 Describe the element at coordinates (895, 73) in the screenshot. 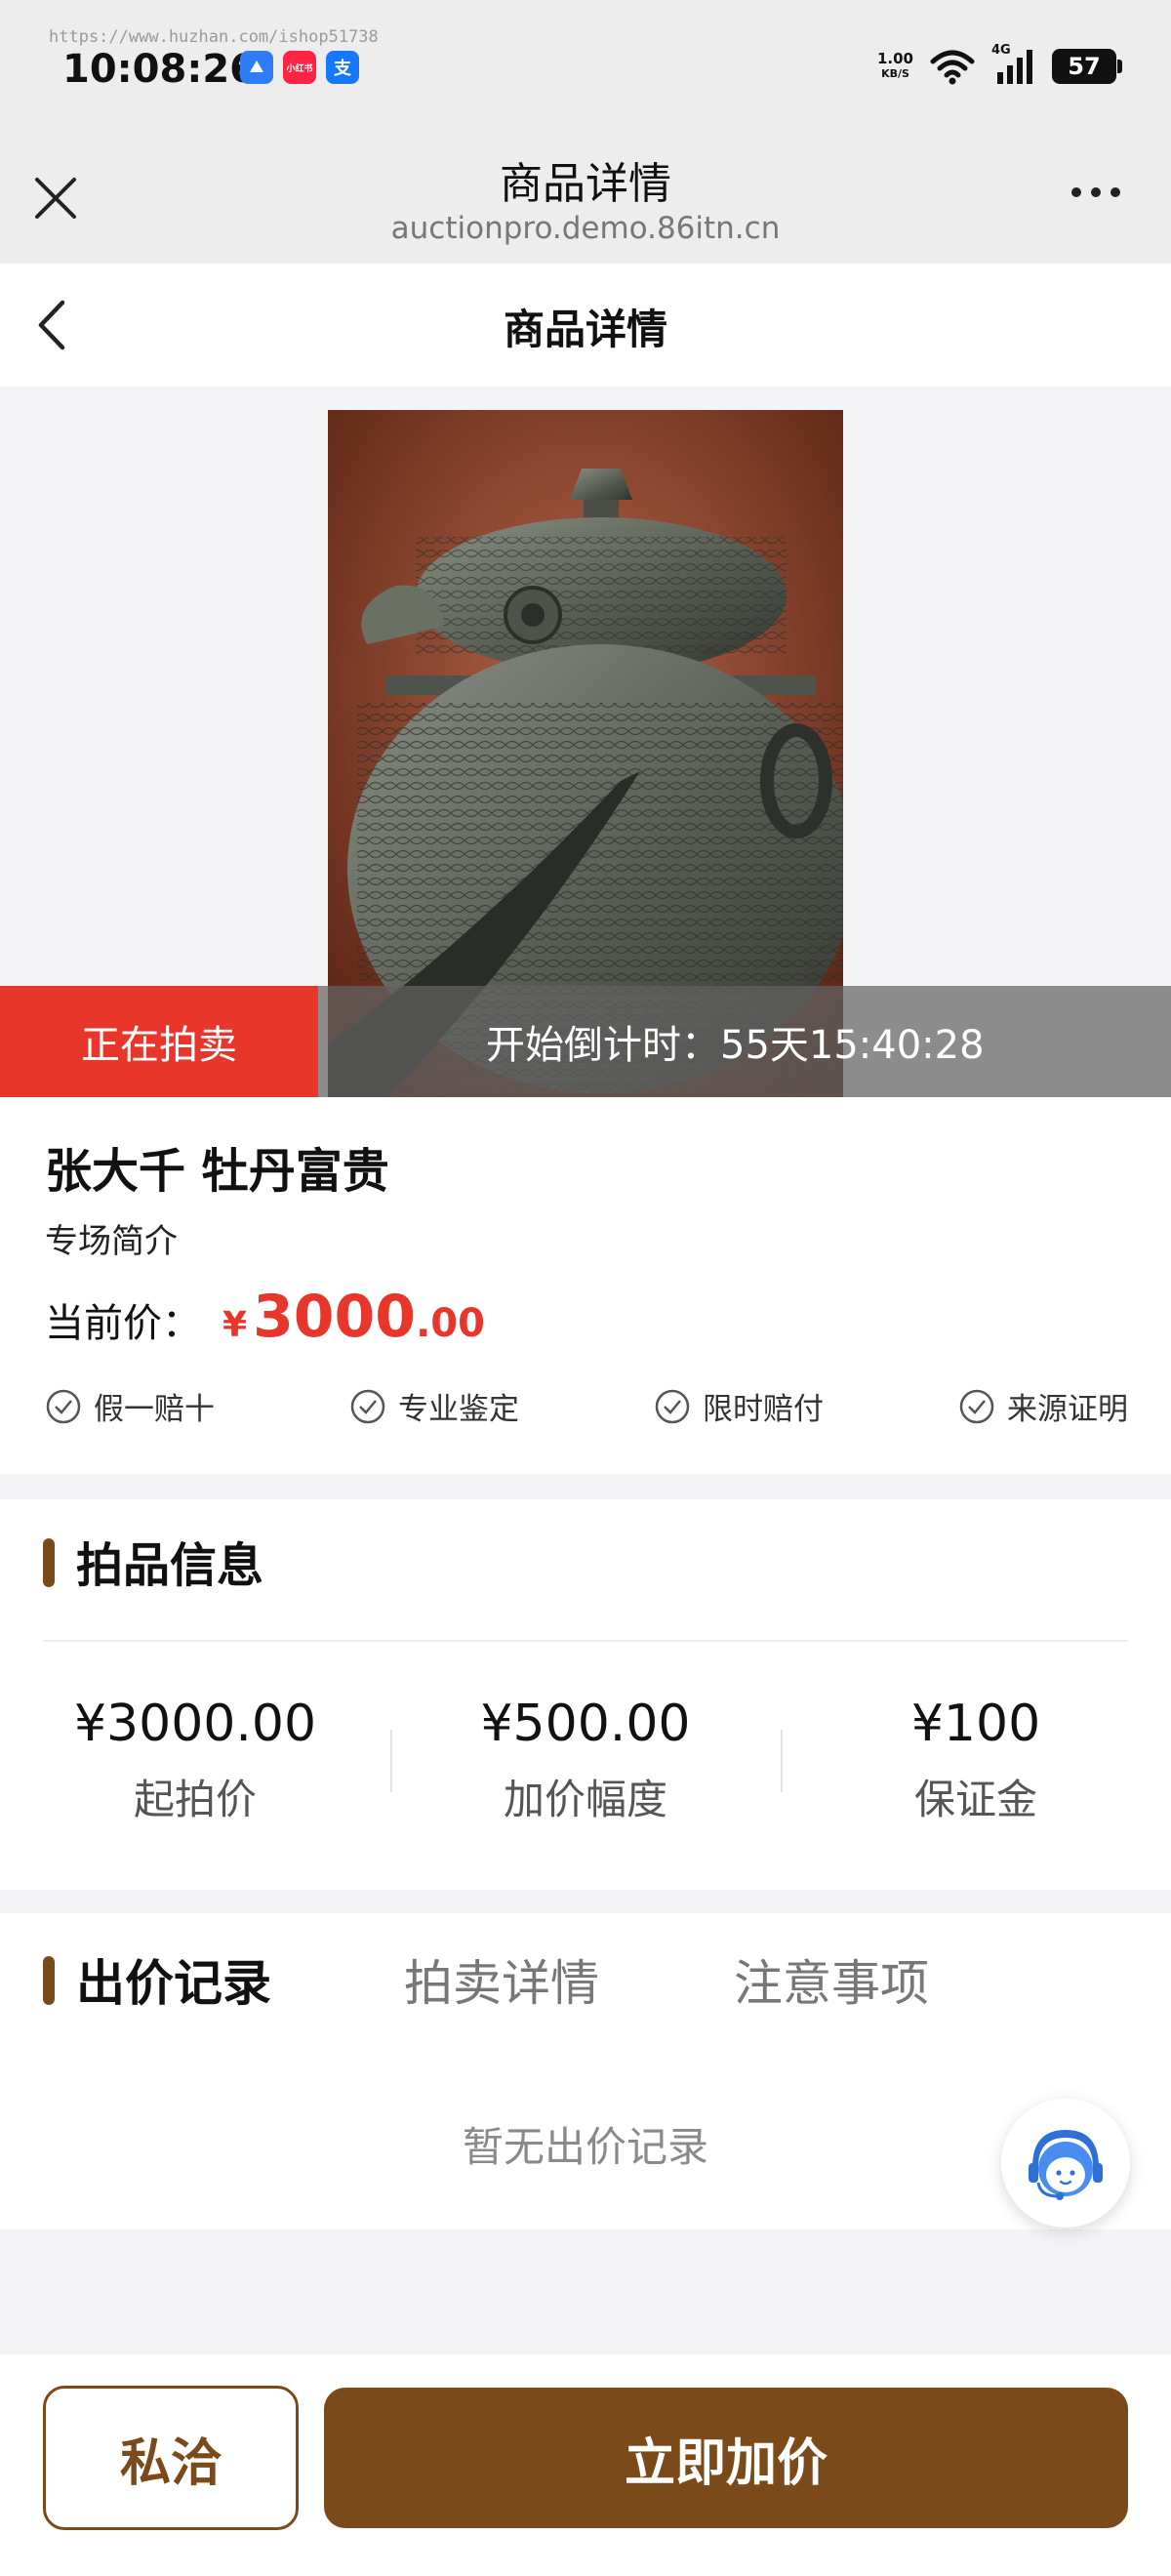

I see `net-speed-unit: KB/S` at that location.